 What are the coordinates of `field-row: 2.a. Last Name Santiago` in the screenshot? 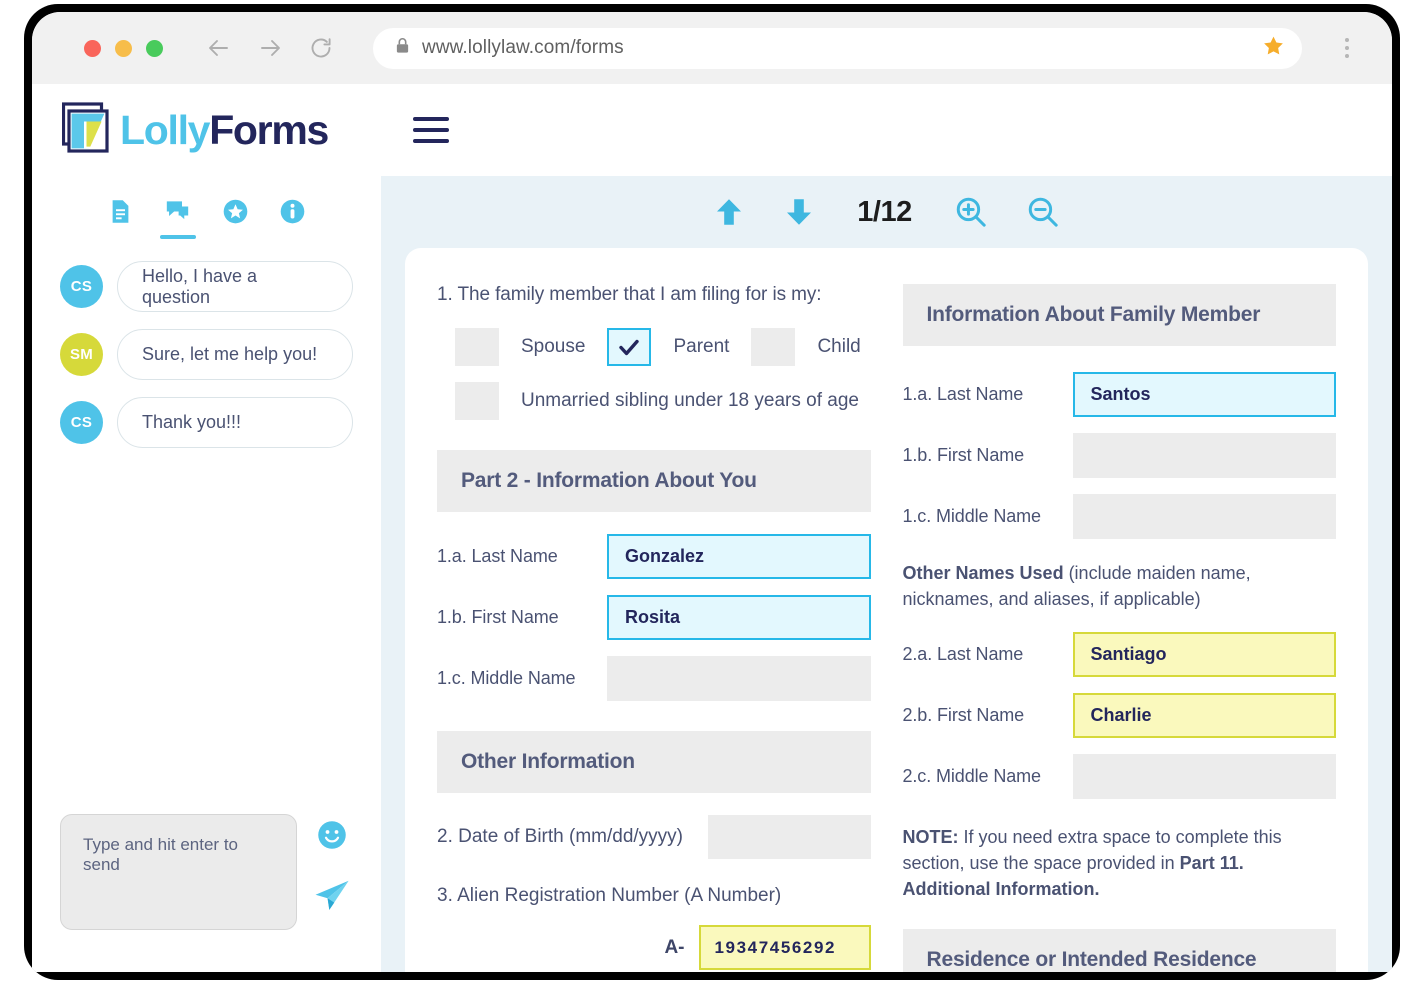 It's located at (1119, 655).